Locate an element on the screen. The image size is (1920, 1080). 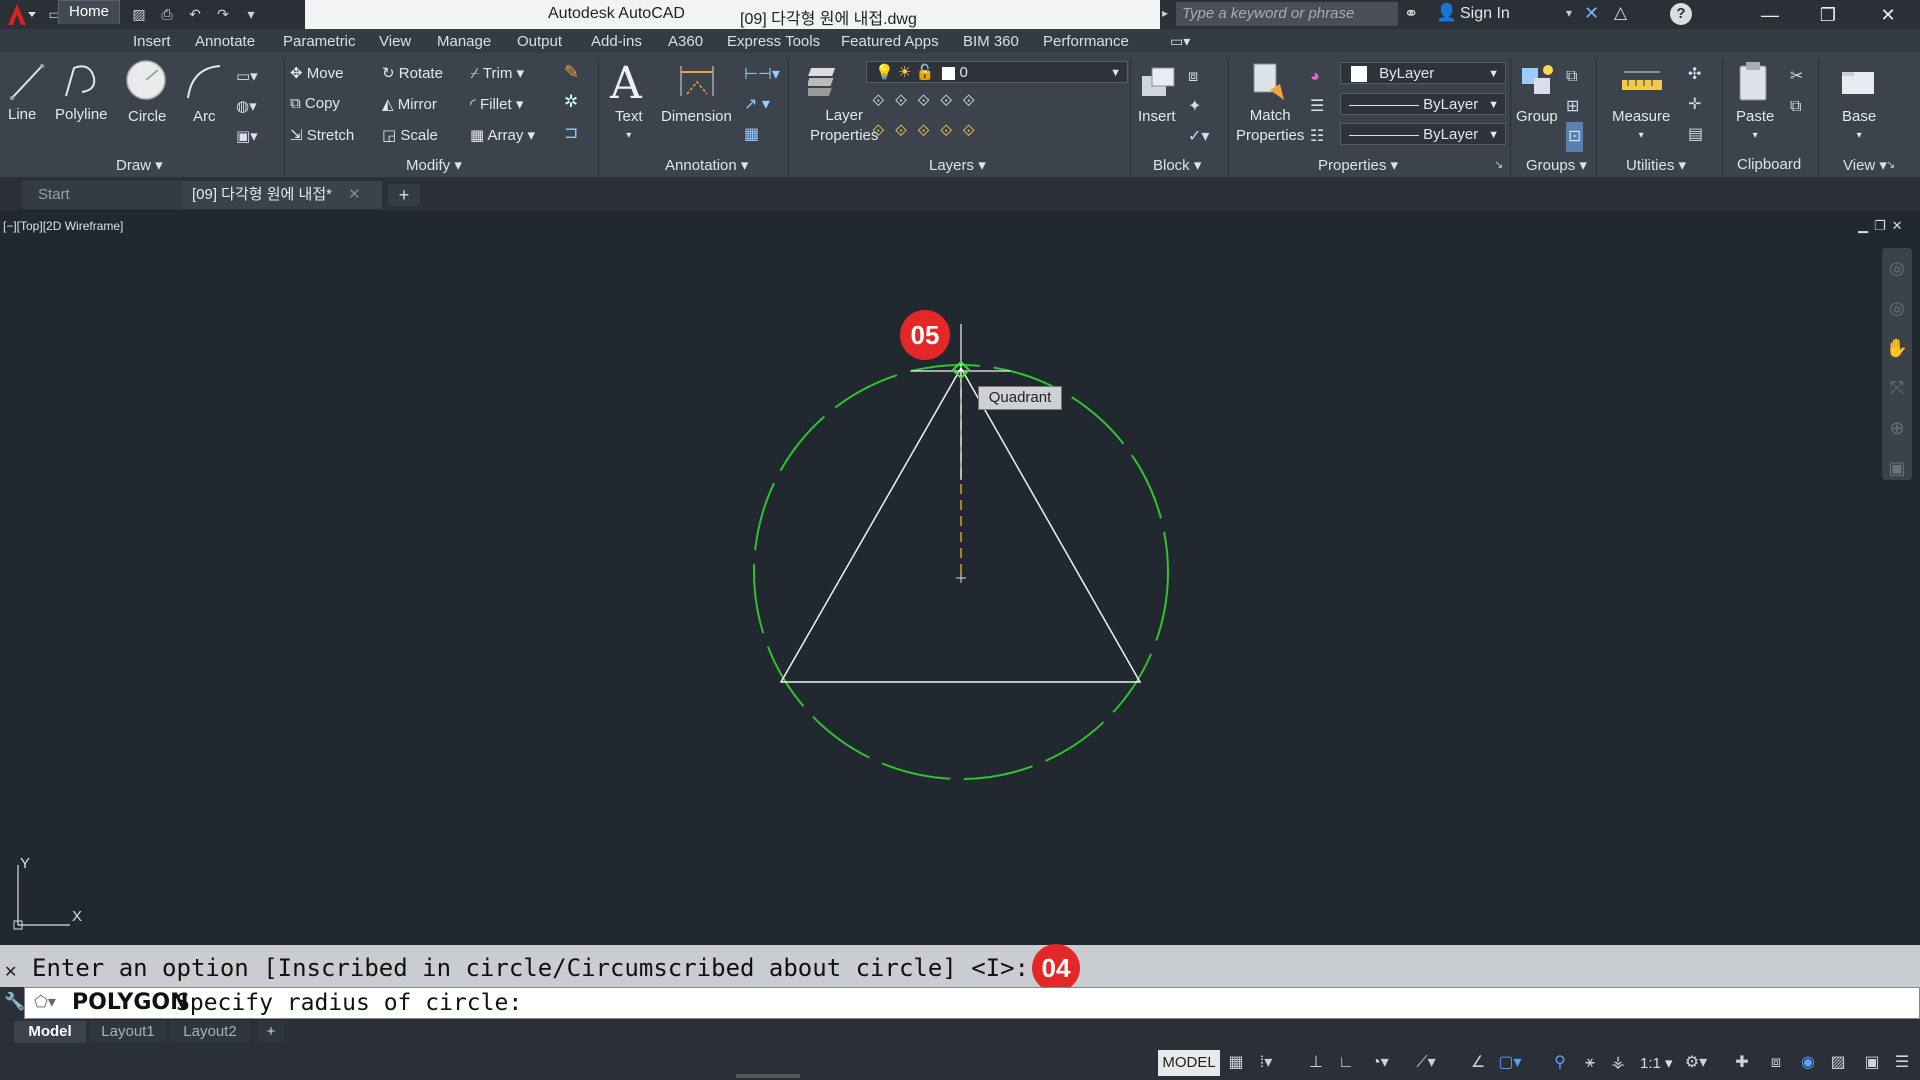
snap-icon: ⁞▾ is located at coordinates (1266, 1063).